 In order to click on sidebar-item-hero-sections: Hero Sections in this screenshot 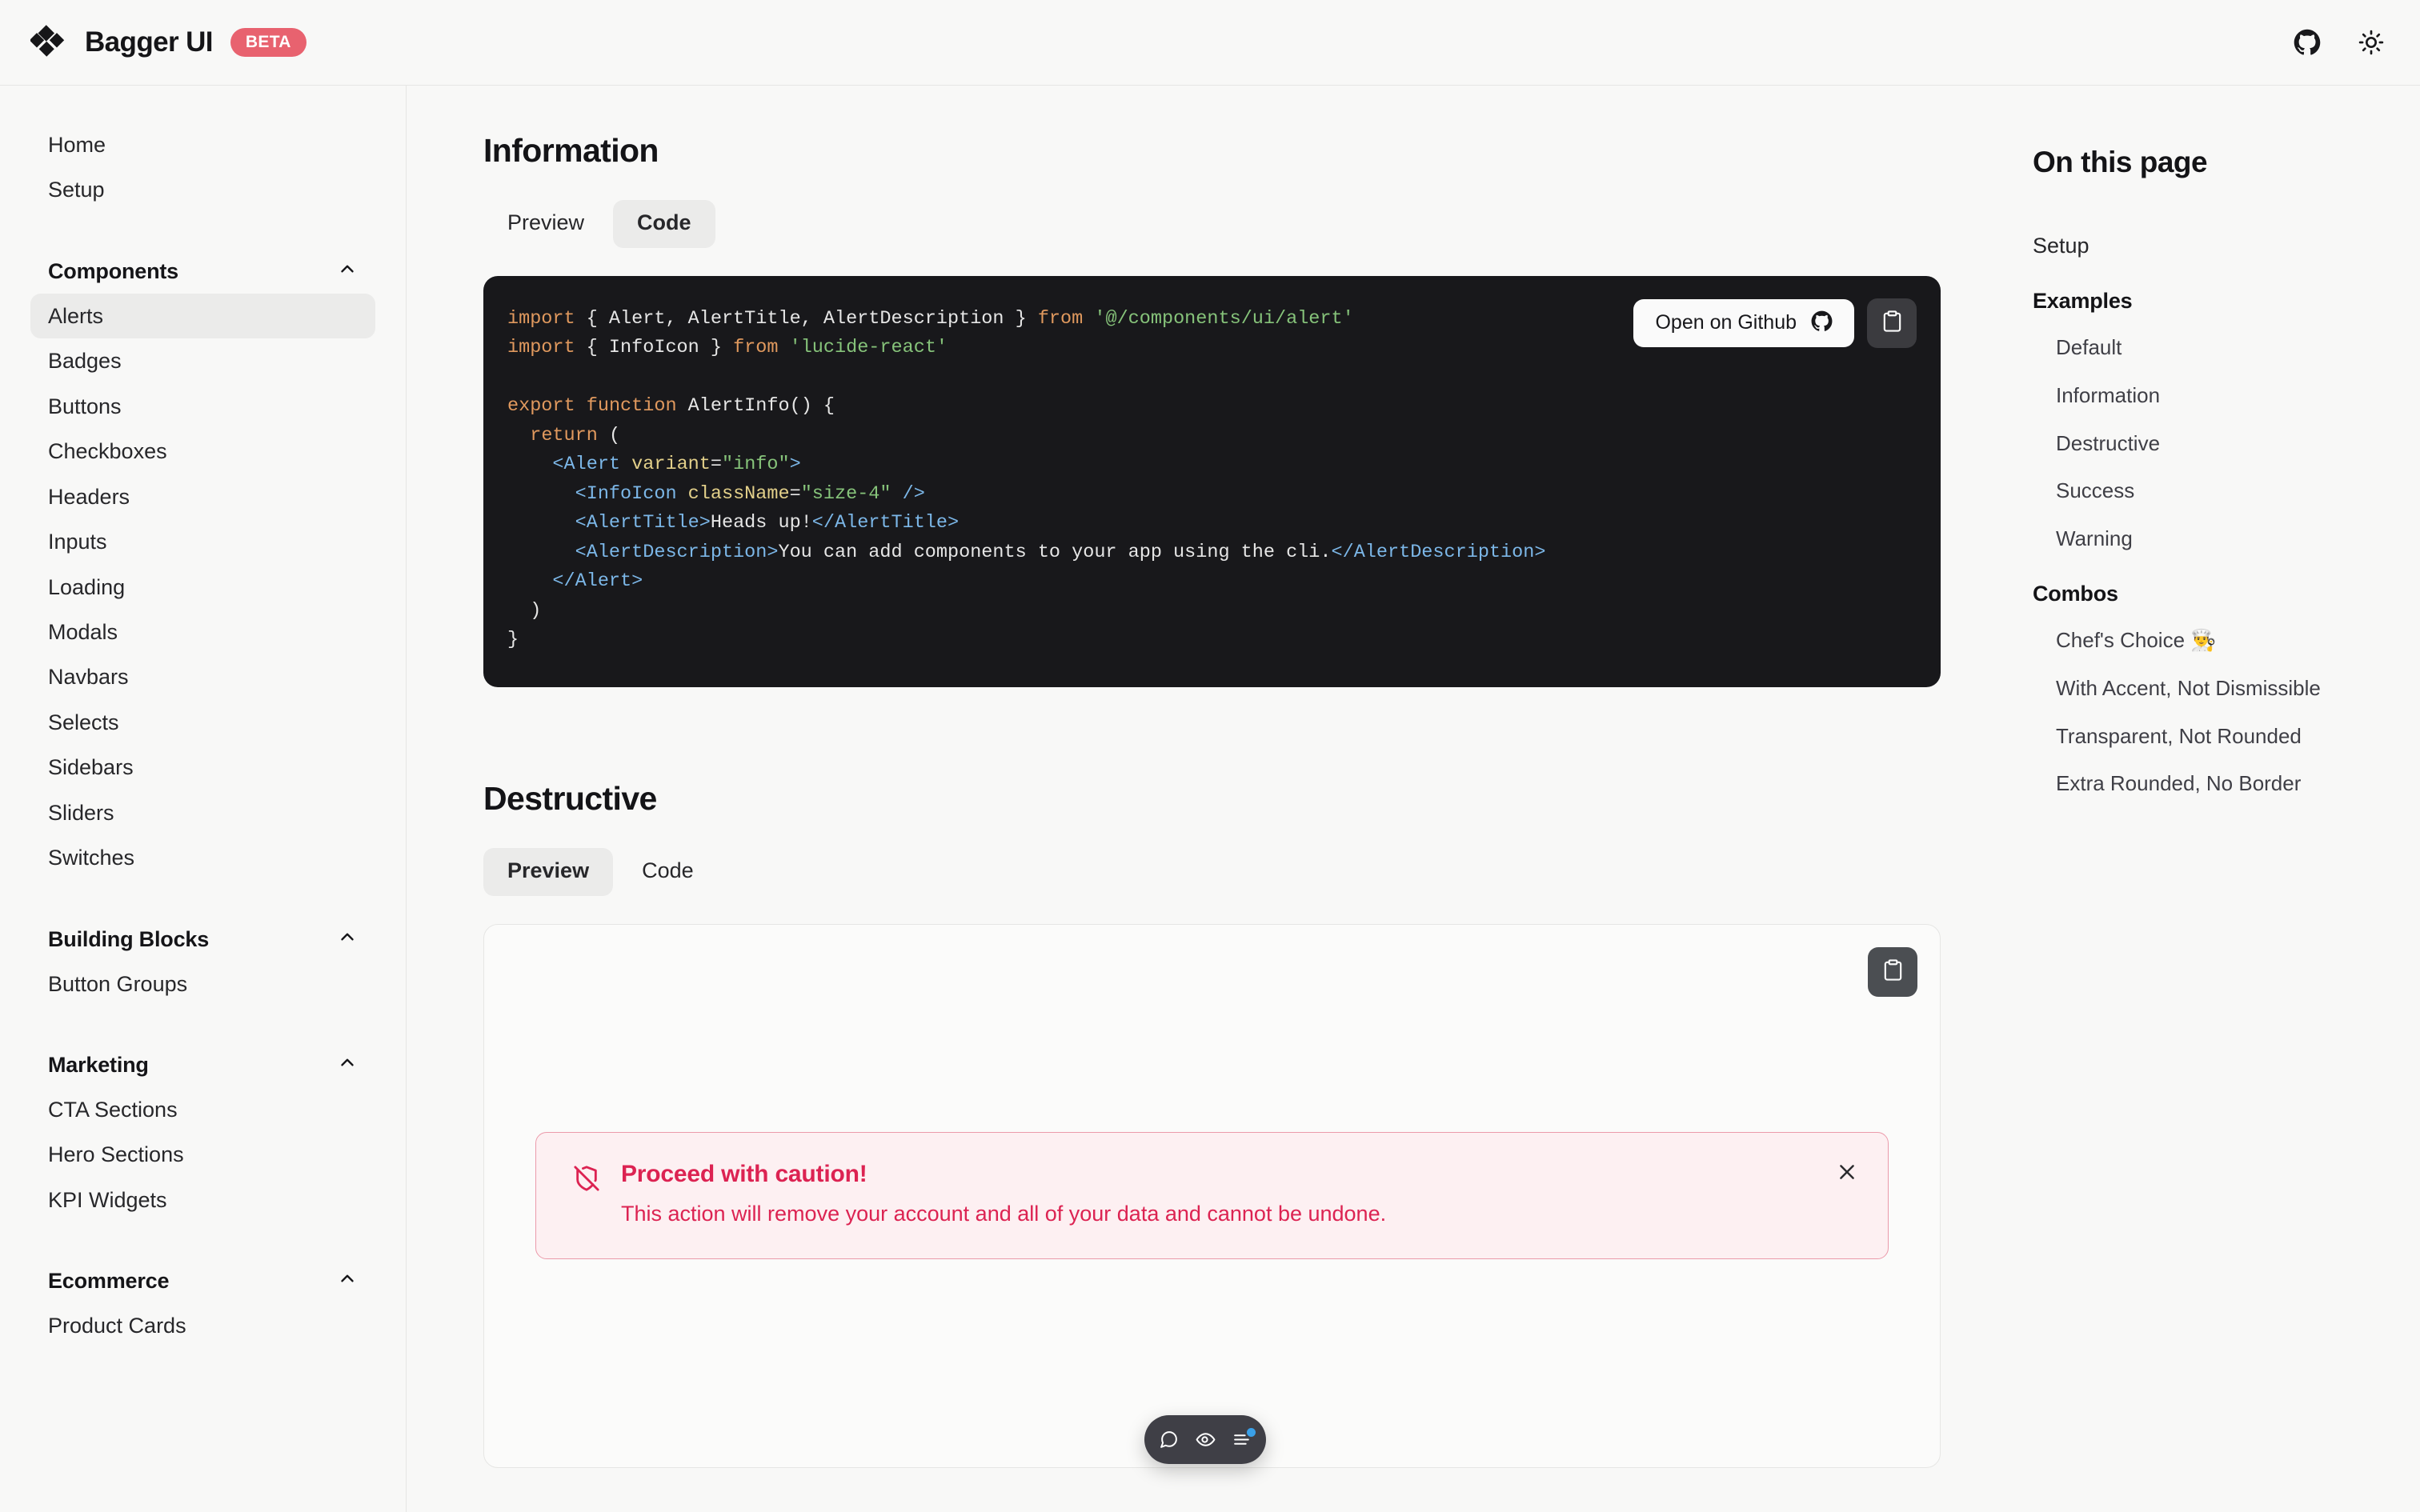, I will do `click(202, 1154)`.